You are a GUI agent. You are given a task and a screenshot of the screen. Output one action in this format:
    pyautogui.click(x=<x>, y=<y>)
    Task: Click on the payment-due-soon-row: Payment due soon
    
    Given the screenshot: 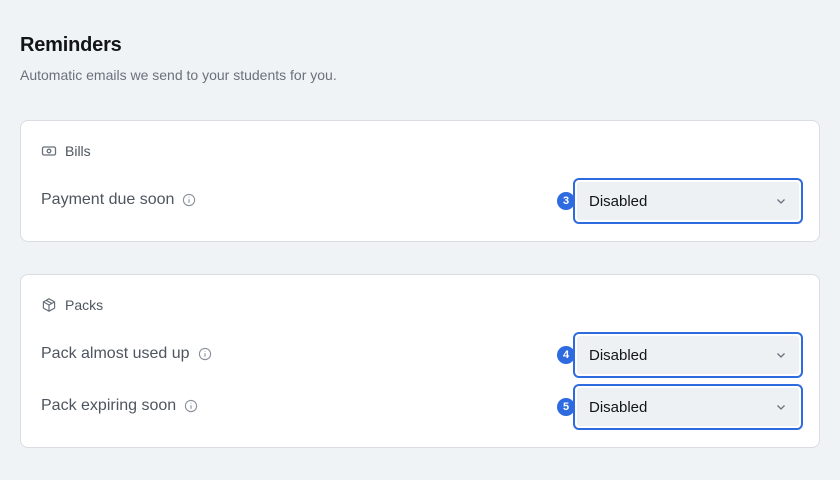 What is the action you would take?
    pyautogui.click(x=118, y=200)
    